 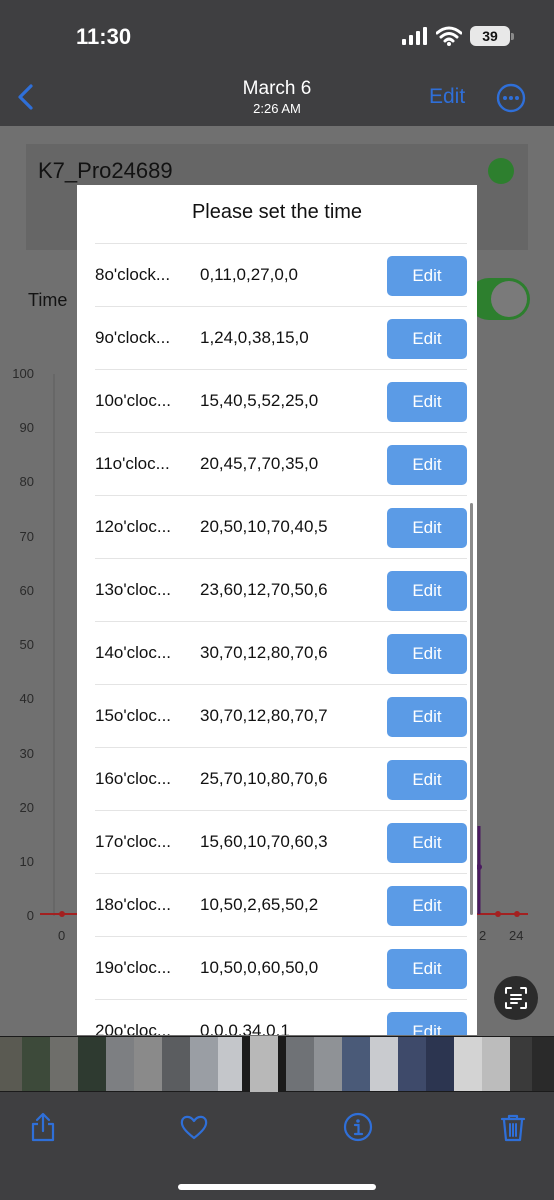 I want to click on home-indicator, so click(x=277, y=1187).